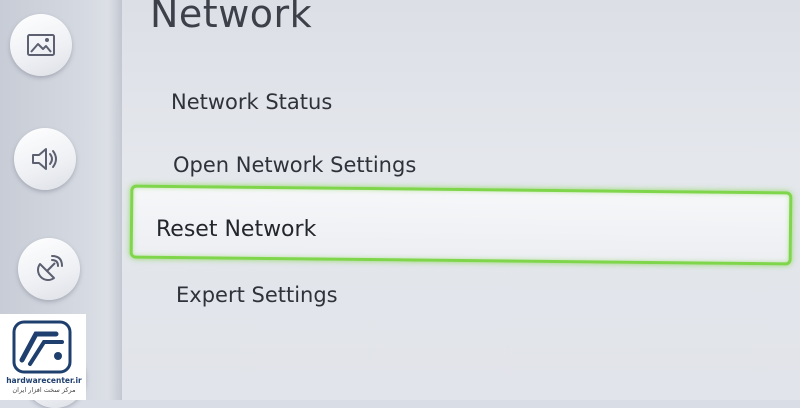  What do you see at coordinates (257, 295) in the screenshot?
I see `menu-item-expert-settings: Expert Settings` at bounding box center [257, 295].